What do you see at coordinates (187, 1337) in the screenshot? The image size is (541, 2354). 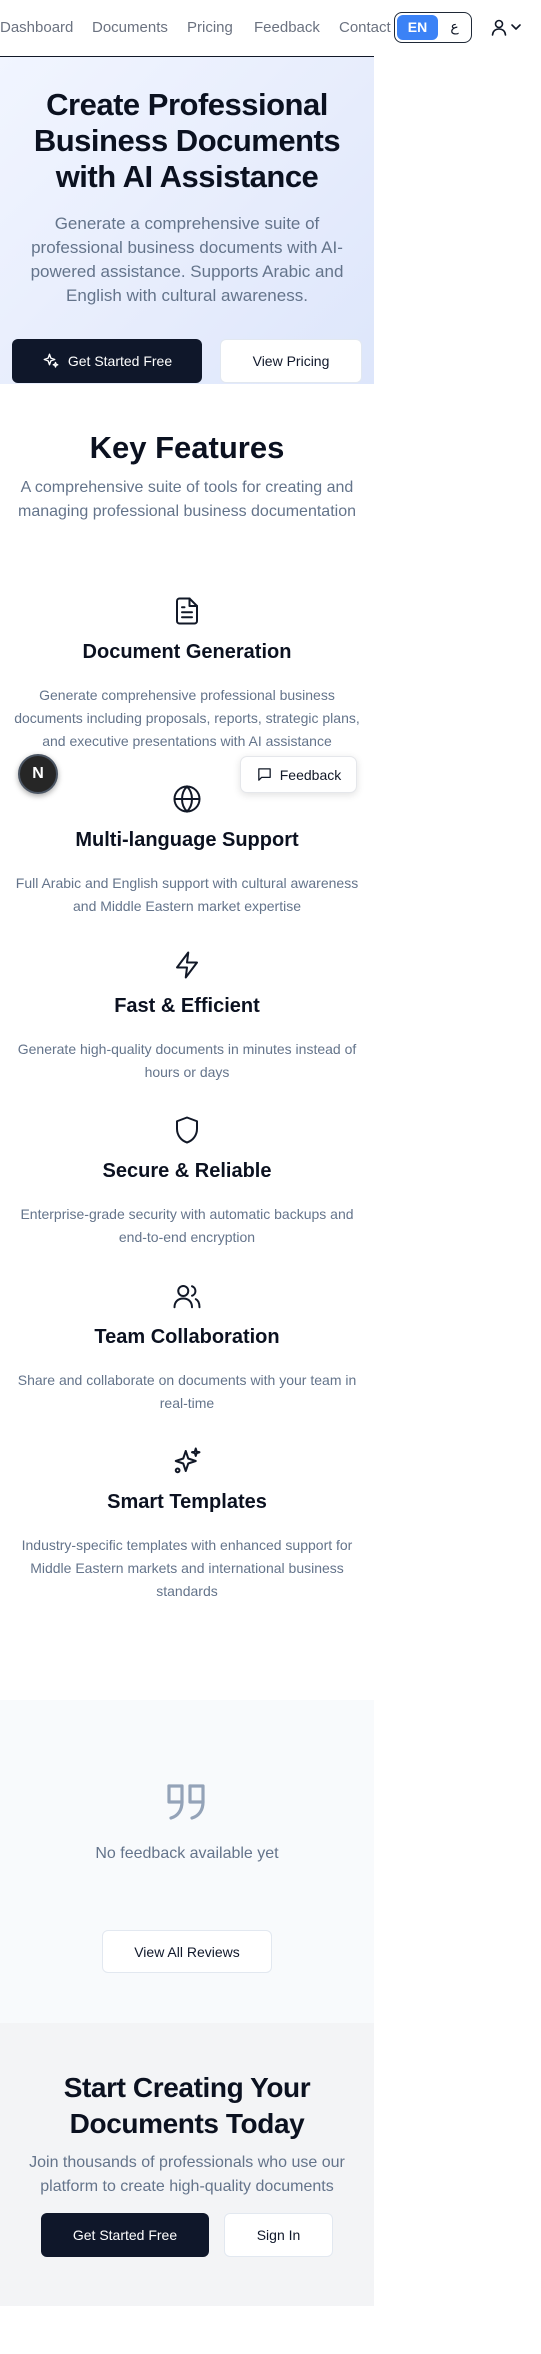 I see `feature-title: Team Collaboration` at bounding box center [187, 1337].